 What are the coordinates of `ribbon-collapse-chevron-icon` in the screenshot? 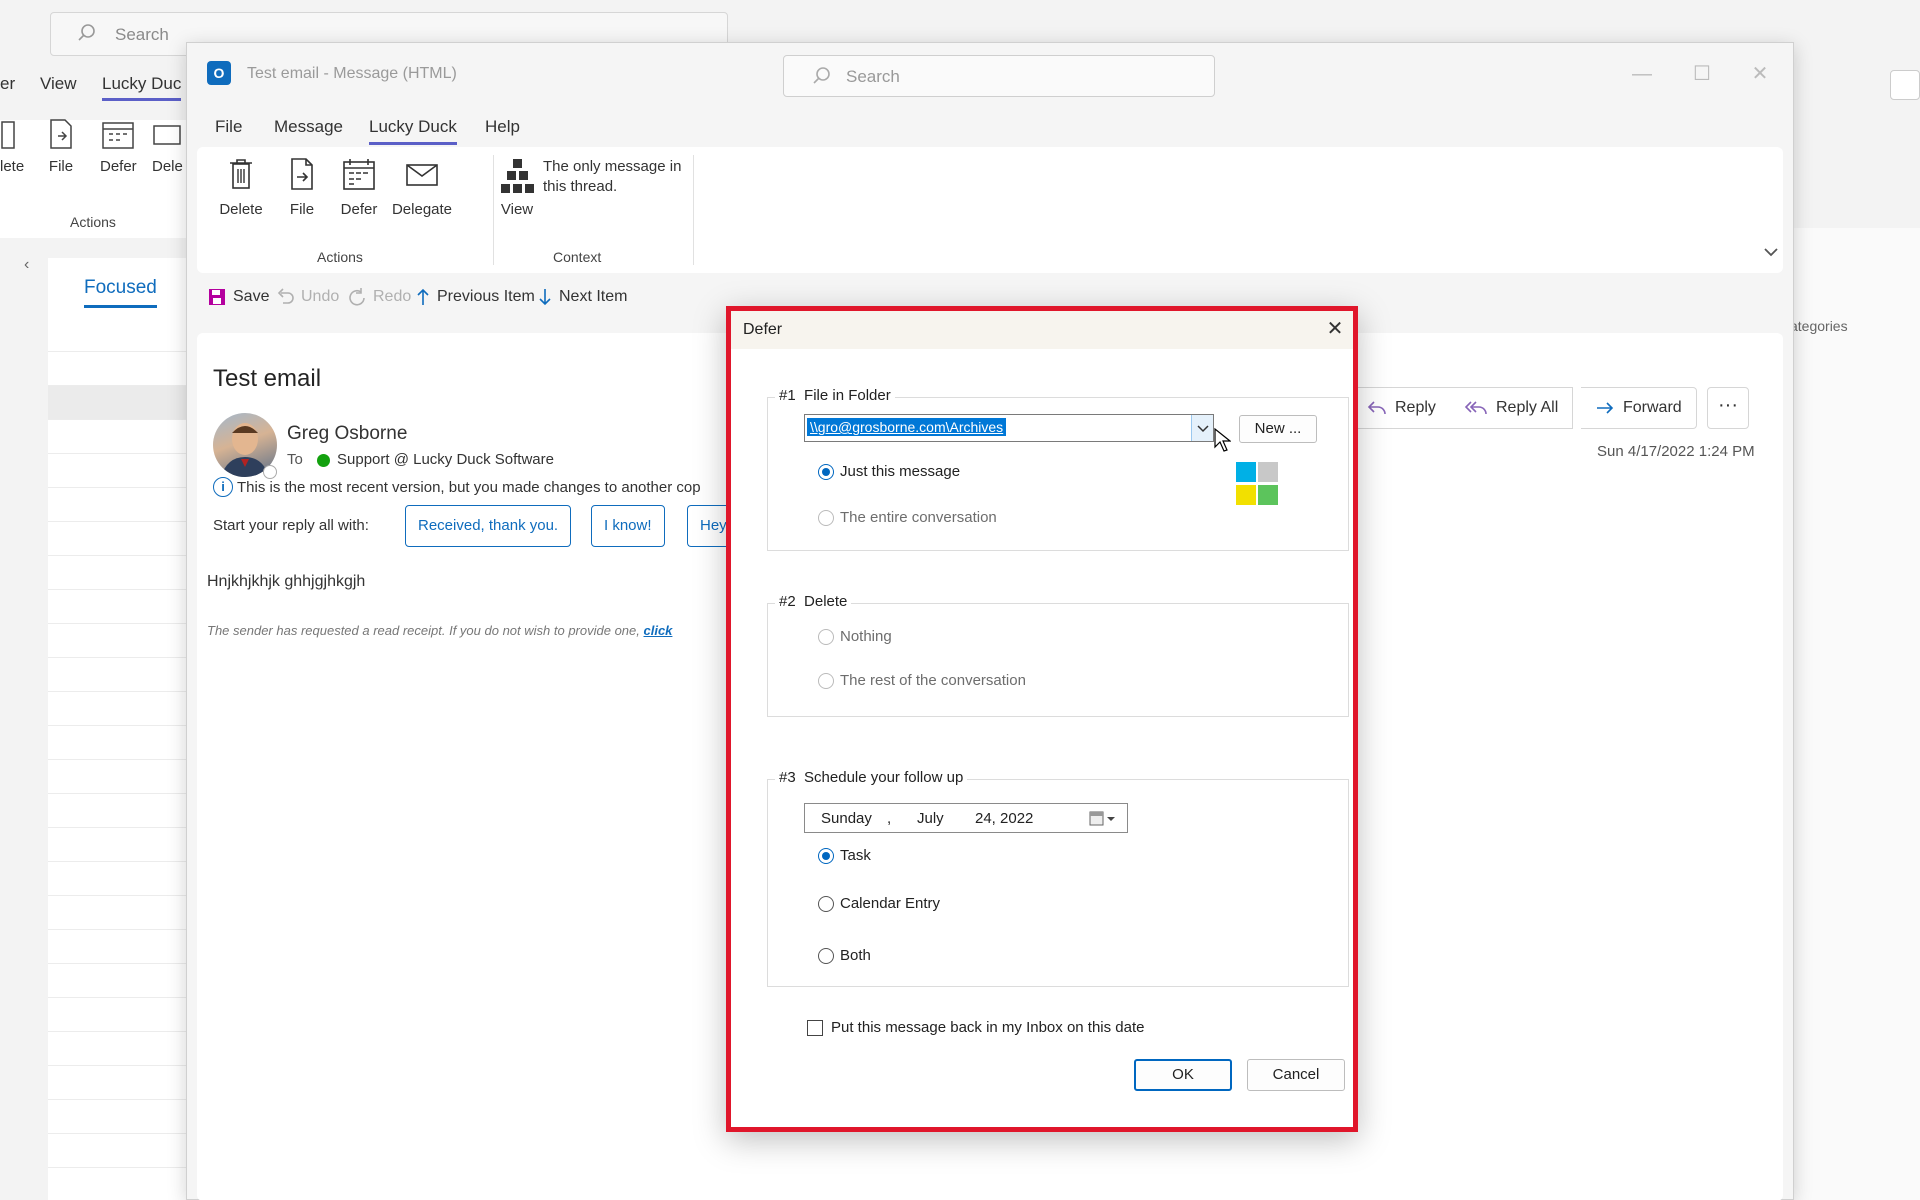 It's located at (1771, 252).